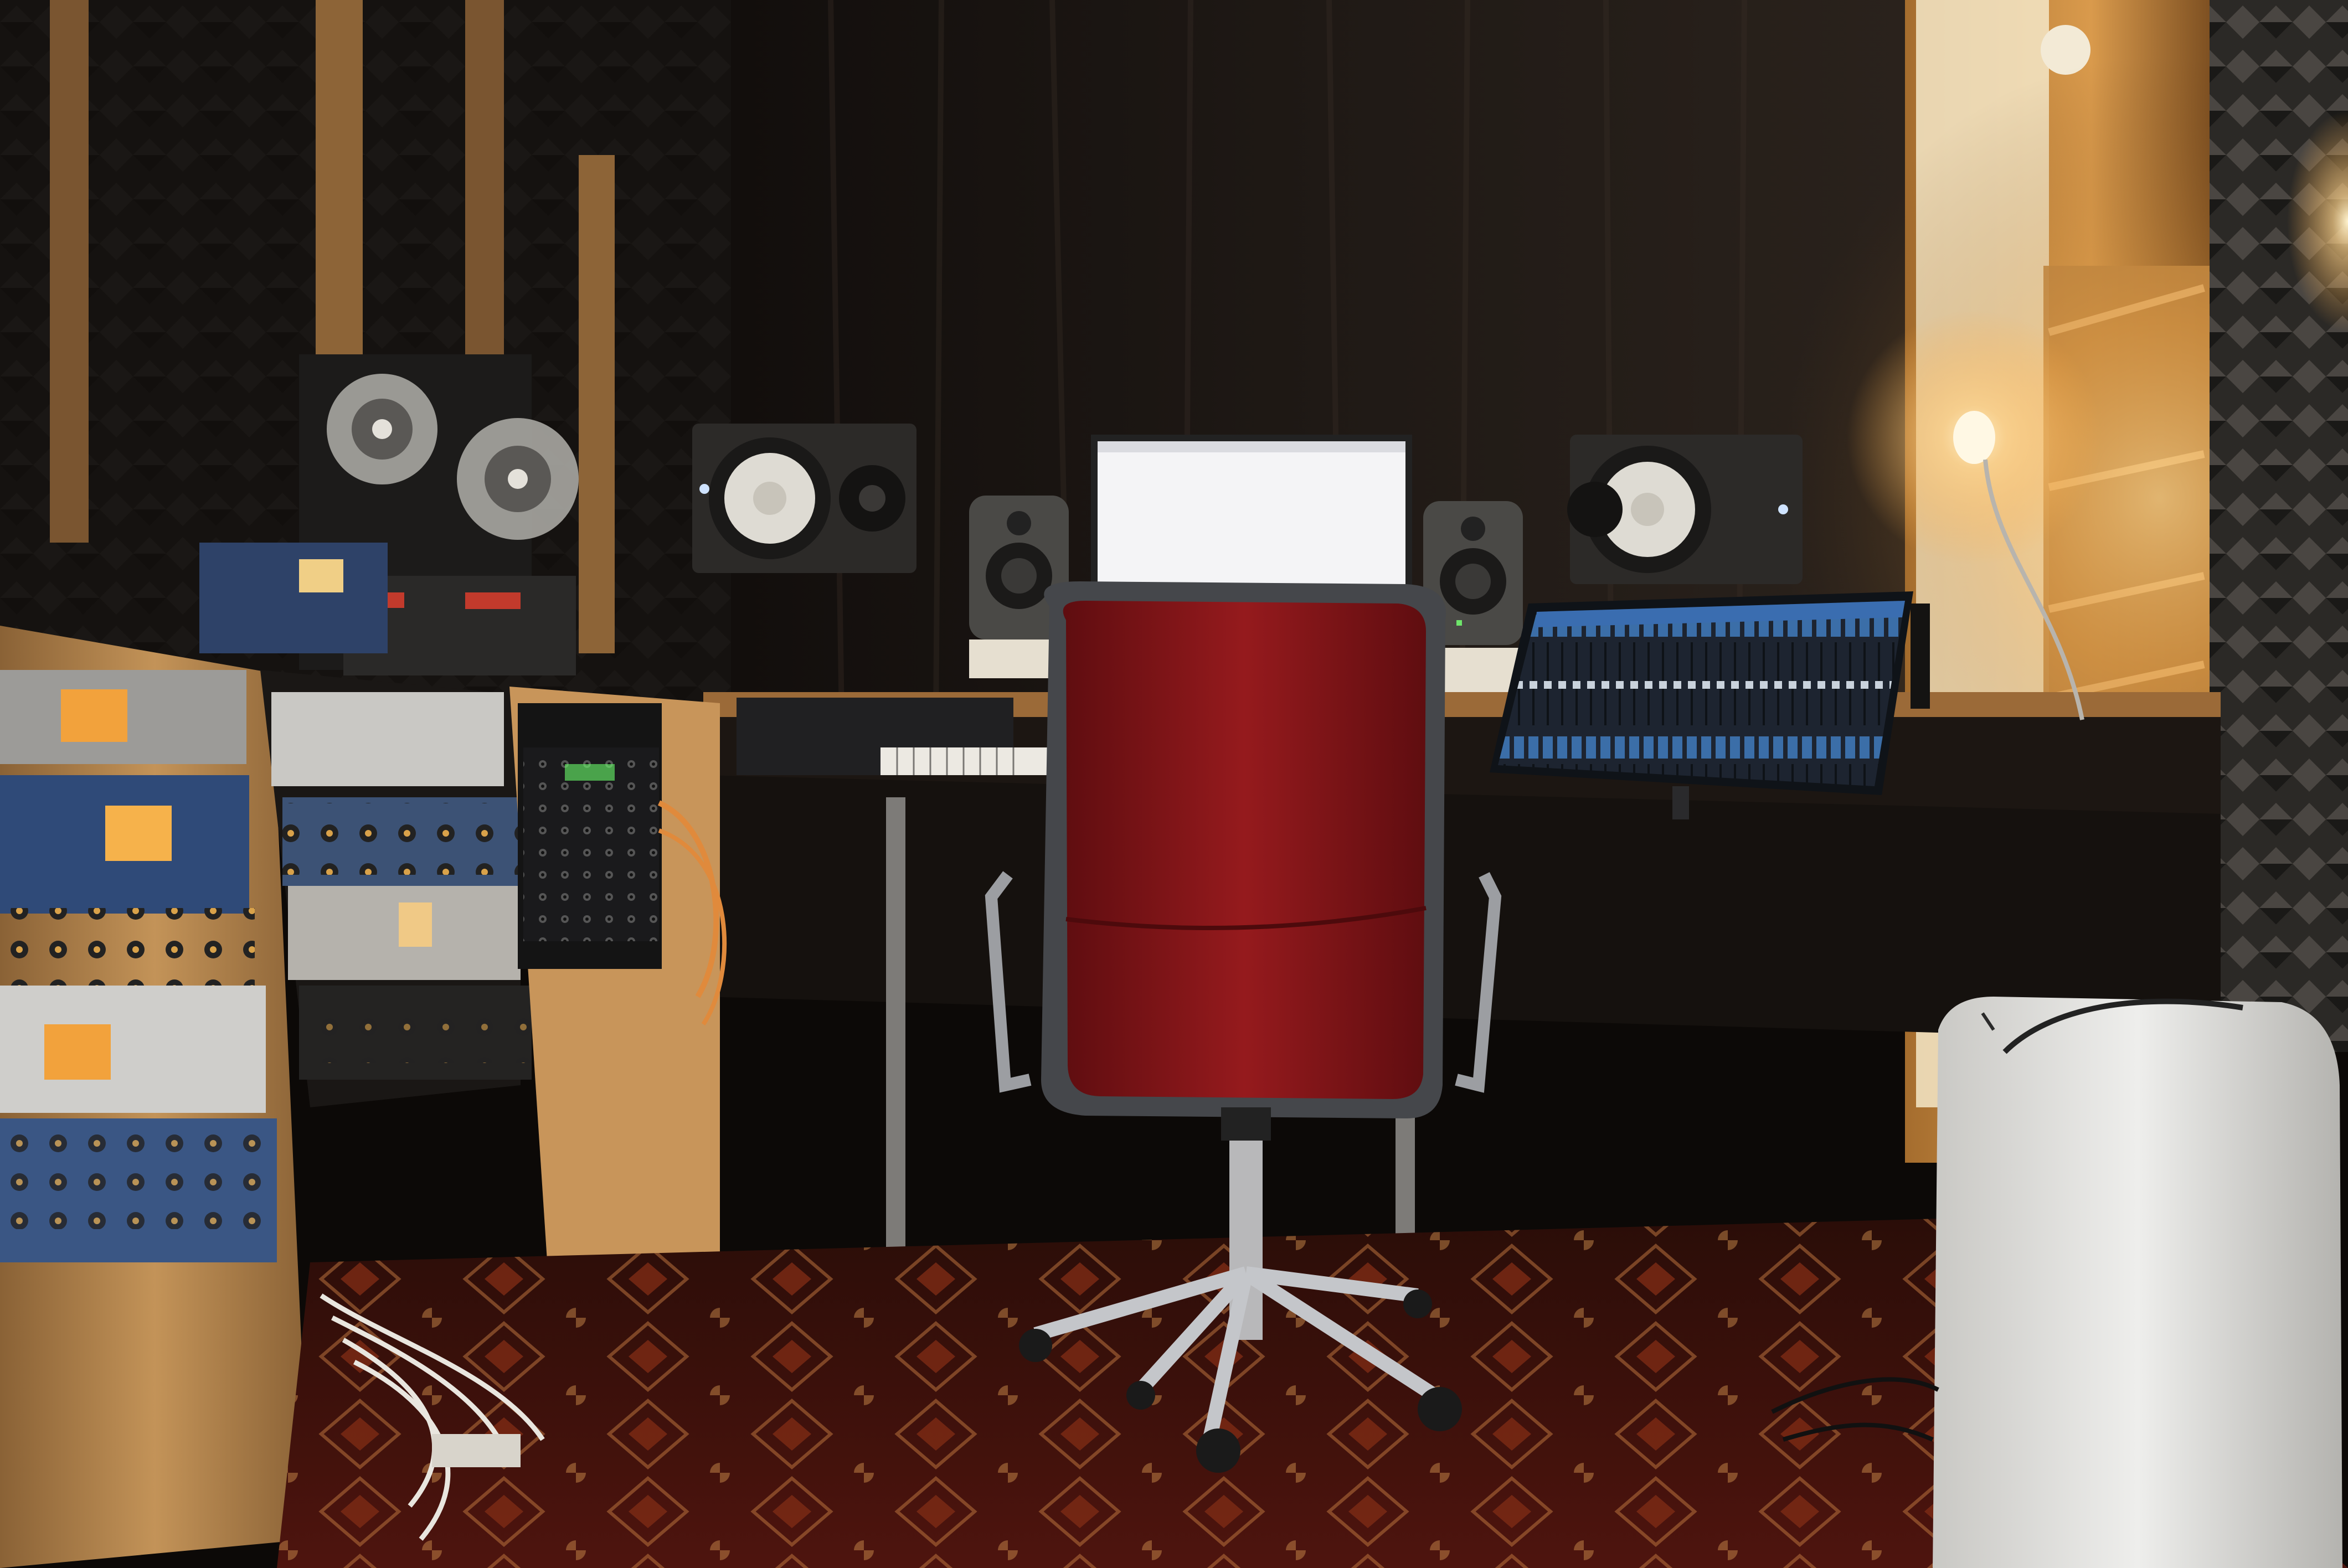 This screenshot has height=1568, width=2348. Describe the element at coordinates (804, 498) in the screenshot. I see `studio-monitor-left-large` at that location.